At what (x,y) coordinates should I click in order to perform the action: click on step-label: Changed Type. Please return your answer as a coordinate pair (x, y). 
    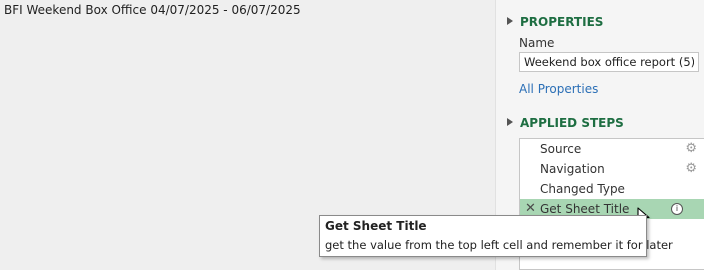
    Looking at the image, I should click on (582, 189).